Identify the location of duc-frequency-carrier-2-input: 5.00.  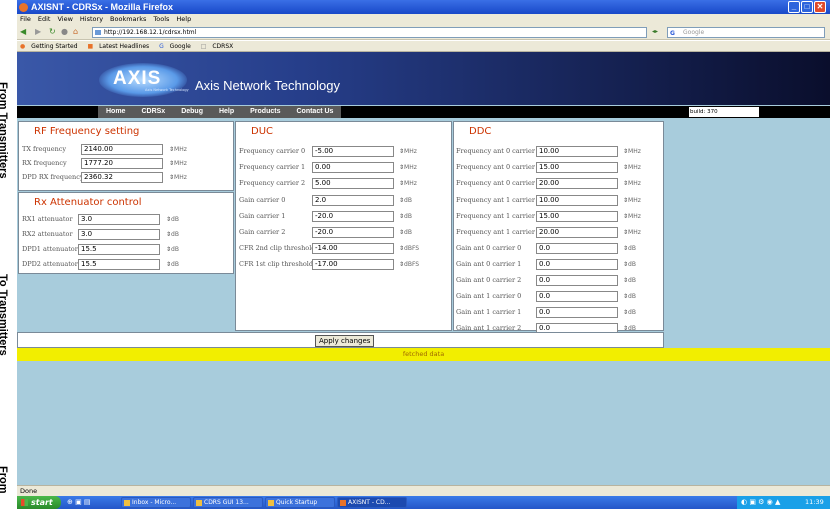
(353, 183).